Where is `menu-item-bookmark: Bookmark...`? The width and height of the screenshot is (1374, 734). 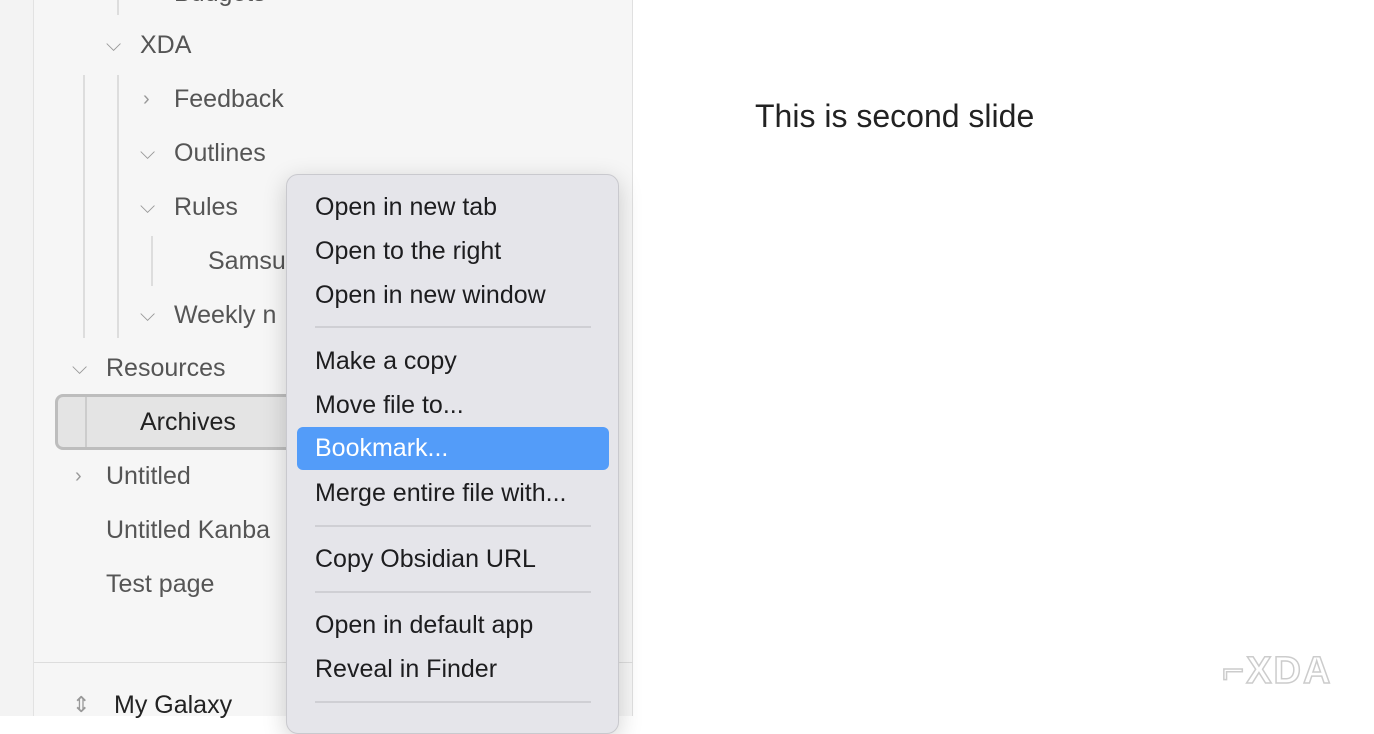 menu-item-bookmark: Bookmark... is located at coordinates (453, 448).